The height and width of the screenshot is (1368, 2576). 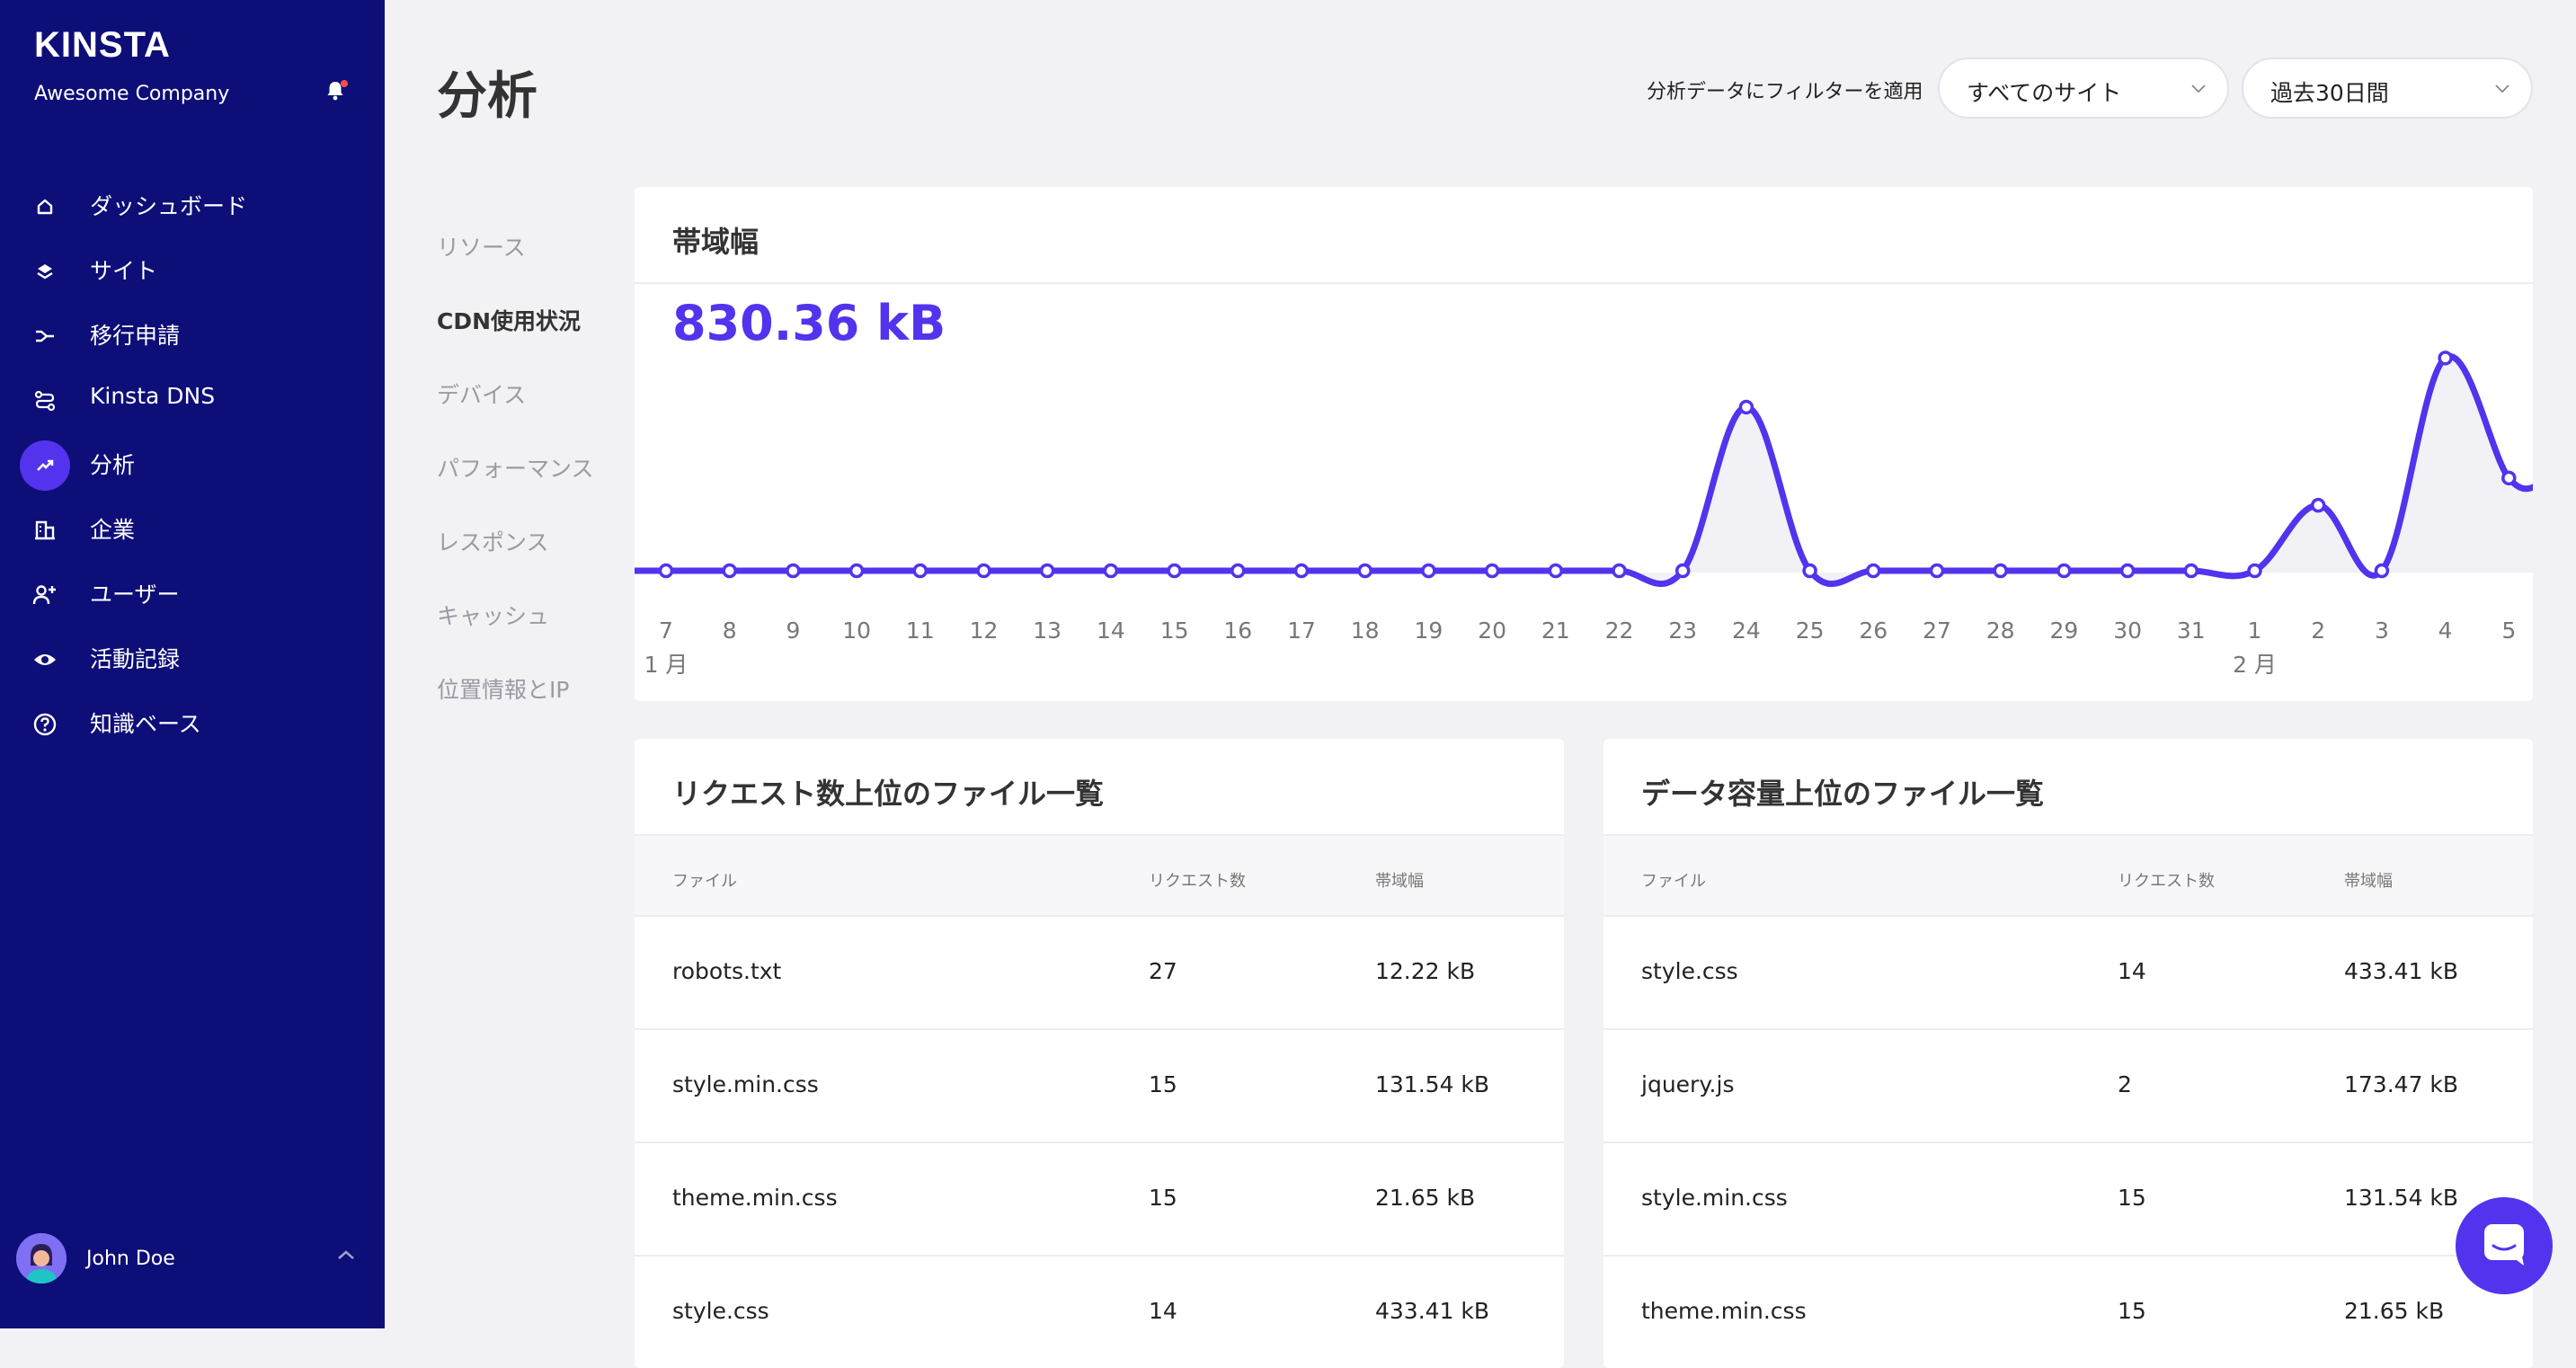 What do you see at coordinates (527, 562) in the screenshot?
I see `subnav-response: レスポンス` at bounding box center [527, 562].